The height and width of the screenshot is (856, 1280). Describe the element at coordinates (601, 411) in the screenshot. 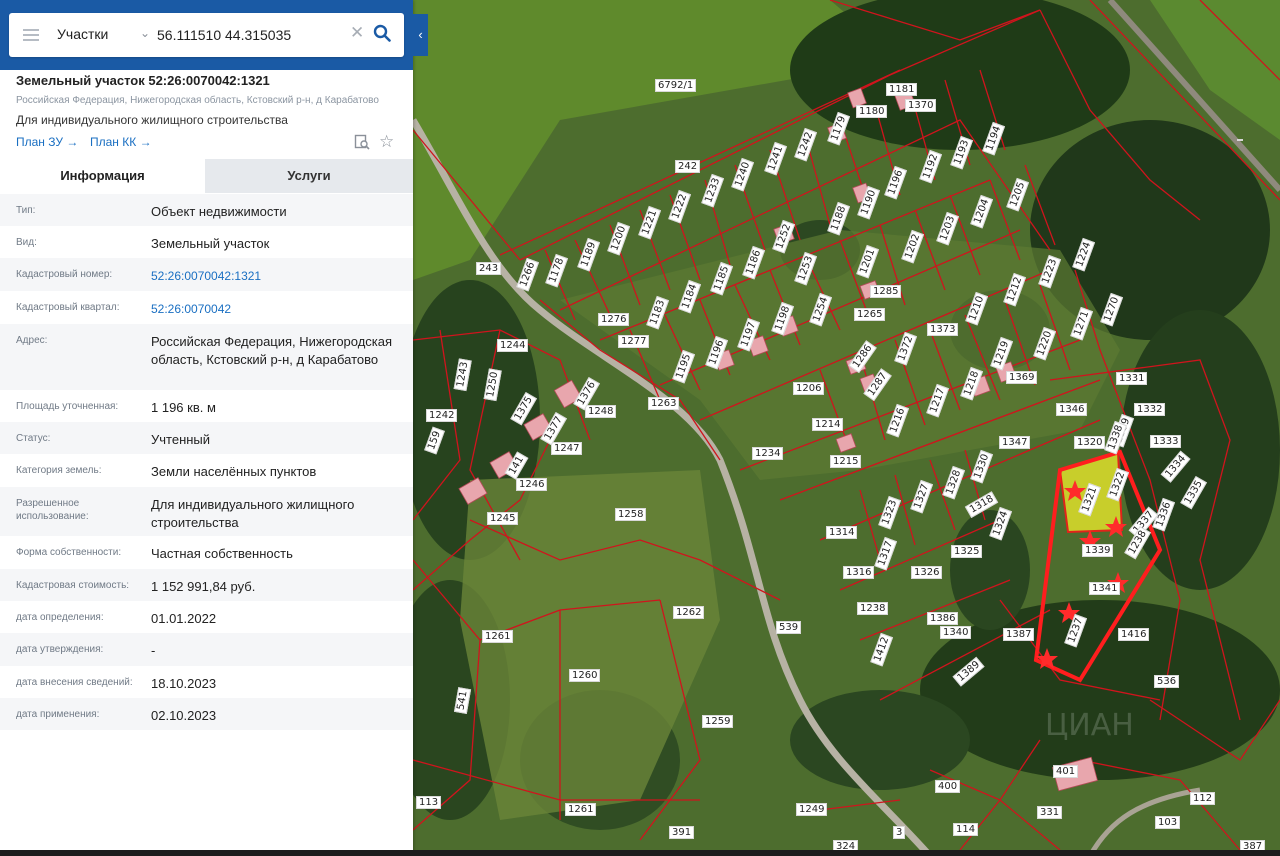

I see `parcel-label: 1248` at that location.